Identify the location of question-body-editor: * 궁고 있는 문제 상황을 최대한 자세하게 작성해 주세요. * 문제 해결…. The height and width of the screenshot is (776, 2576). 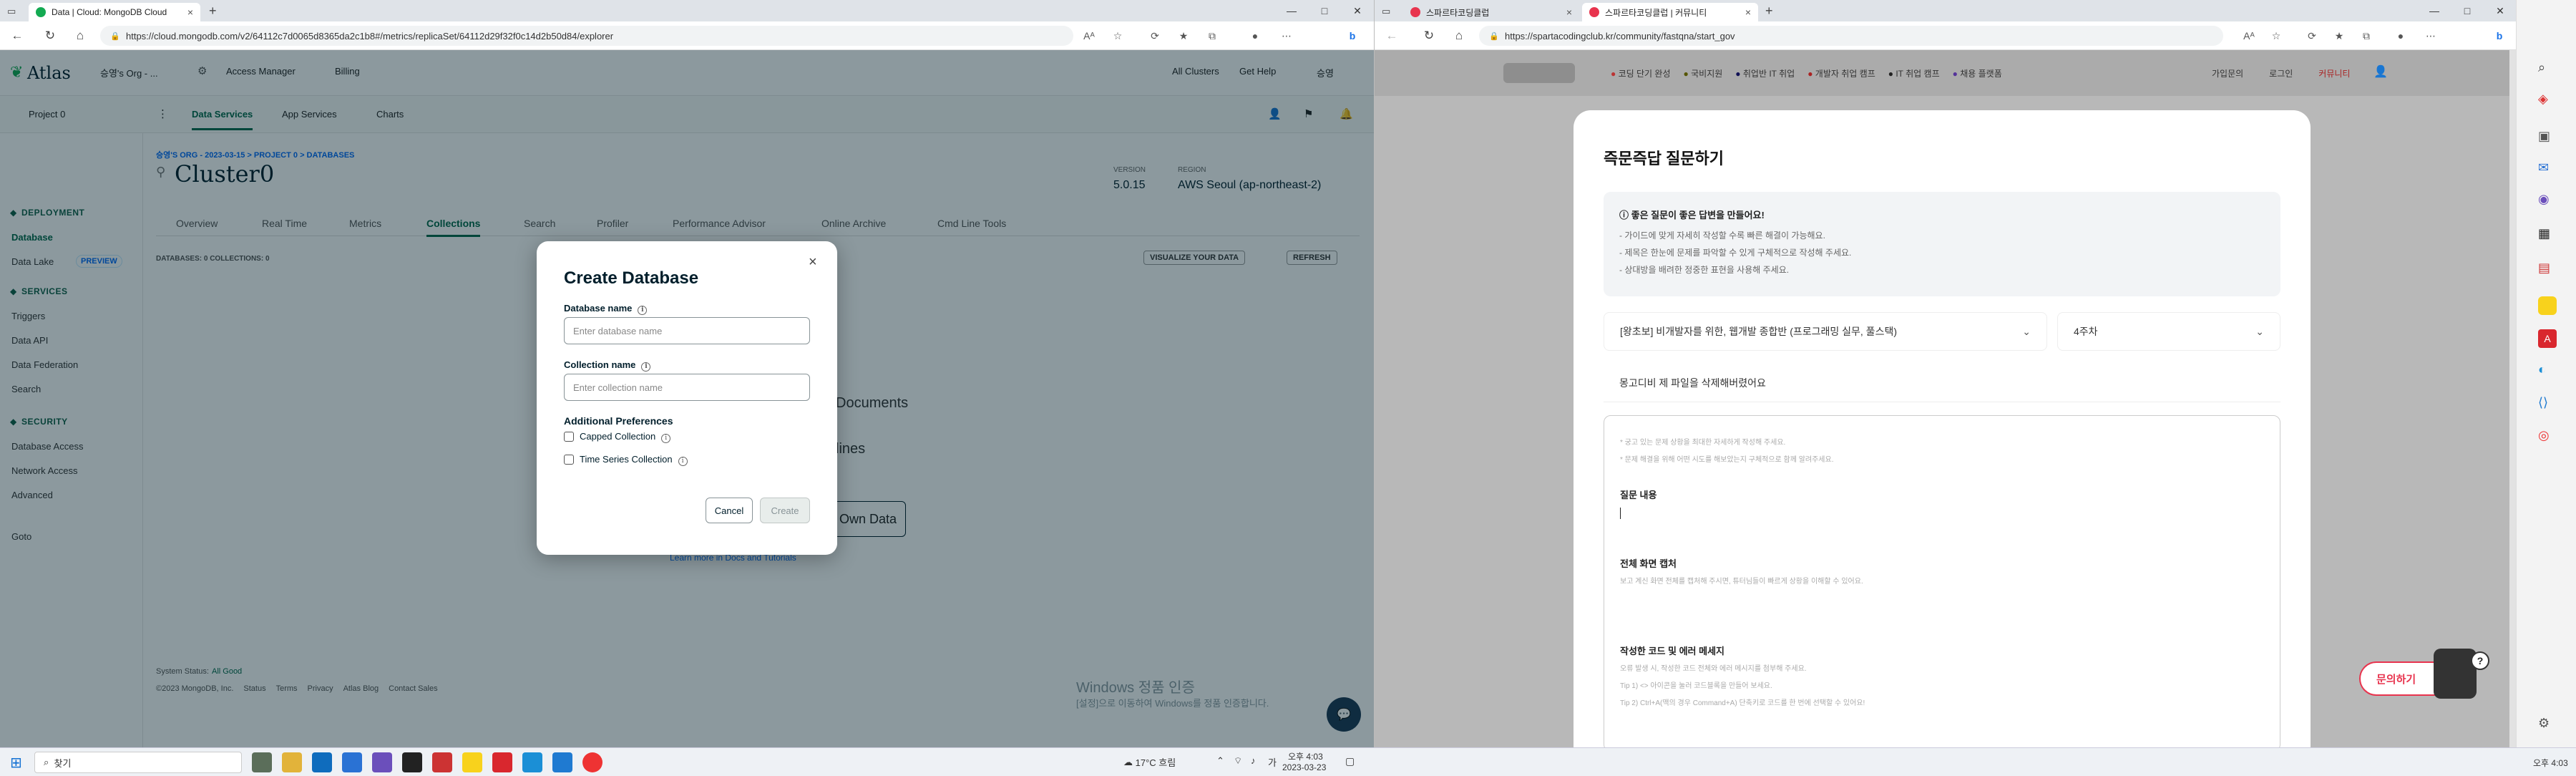
(1942, 581).